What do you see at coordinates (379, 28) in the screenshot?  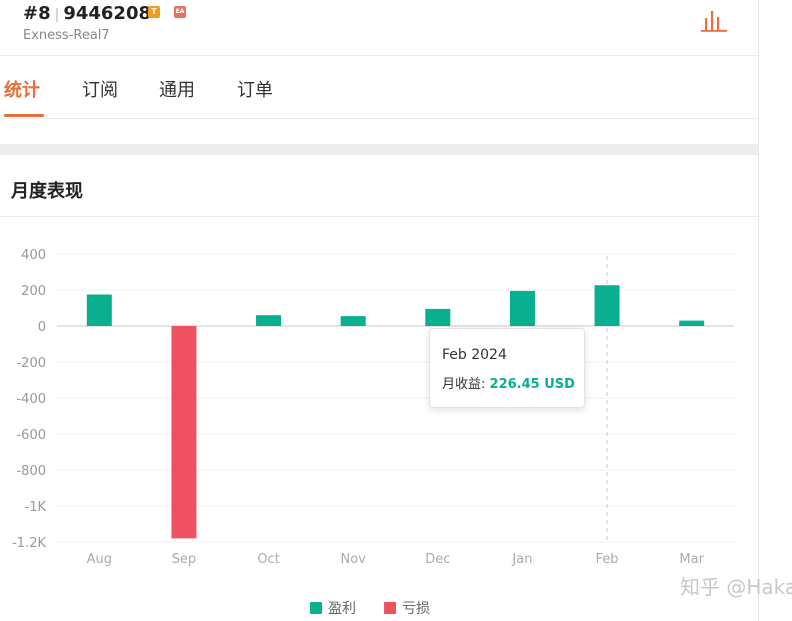 I see `account-header: #8 | 9446208 T EA Exness-Real7` at bounding box center [379, 28].